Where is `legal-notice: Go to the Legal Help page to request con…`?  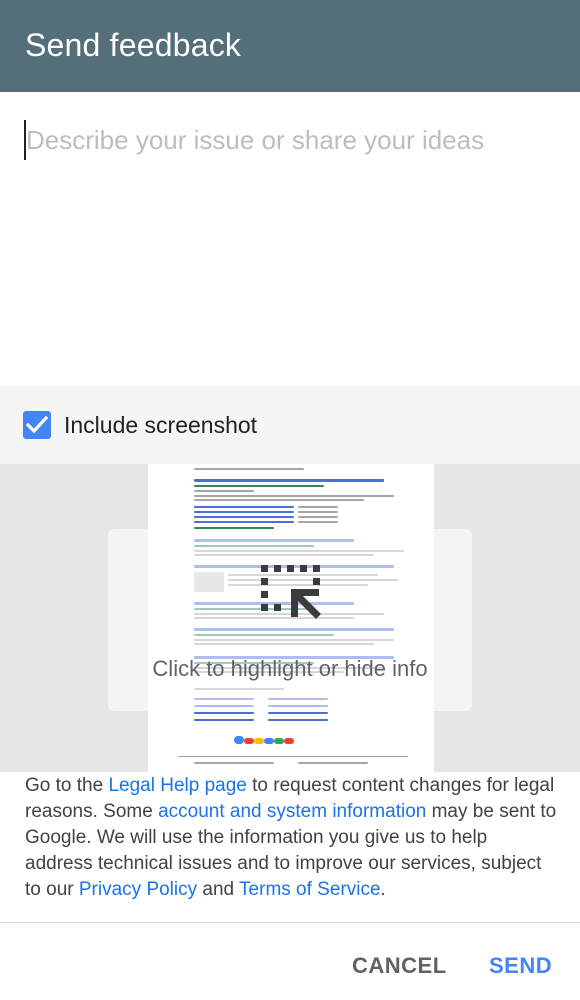
legal-notice: Go to the Legal Help page to request con… is located at coordinates (292, 838).